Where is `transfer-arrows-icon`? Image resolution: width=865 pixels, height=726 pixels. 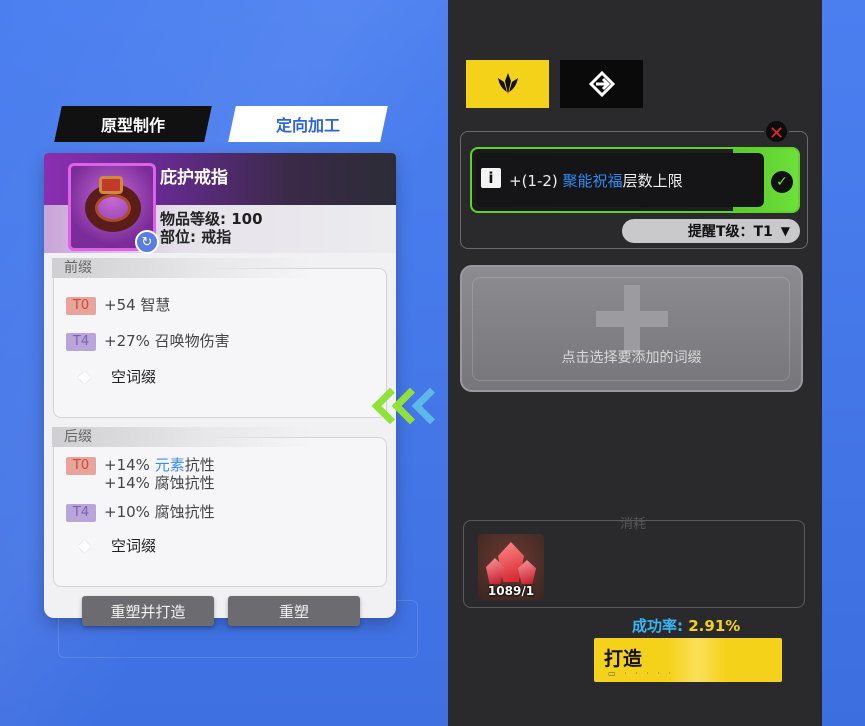
transfer-arrows-icon is located at coordinates (412, 407).